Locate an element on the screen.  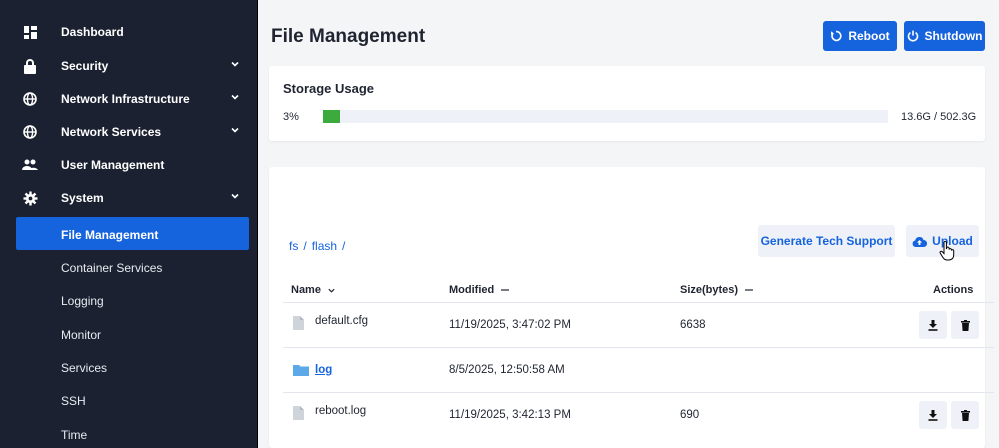
sidebar-item-label: Logging is located at coordinates (82, 301).